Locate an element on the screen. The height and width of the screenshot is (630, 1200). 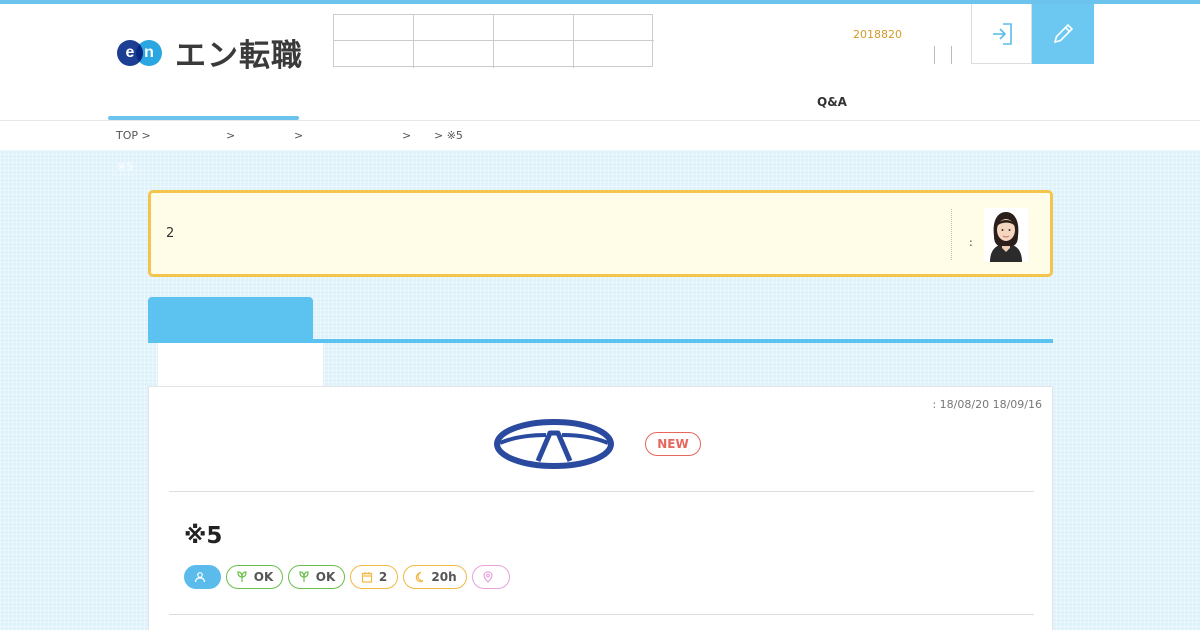
breadcrumb: TOP > > > > > ※5 is located at coordinates (416, 137).